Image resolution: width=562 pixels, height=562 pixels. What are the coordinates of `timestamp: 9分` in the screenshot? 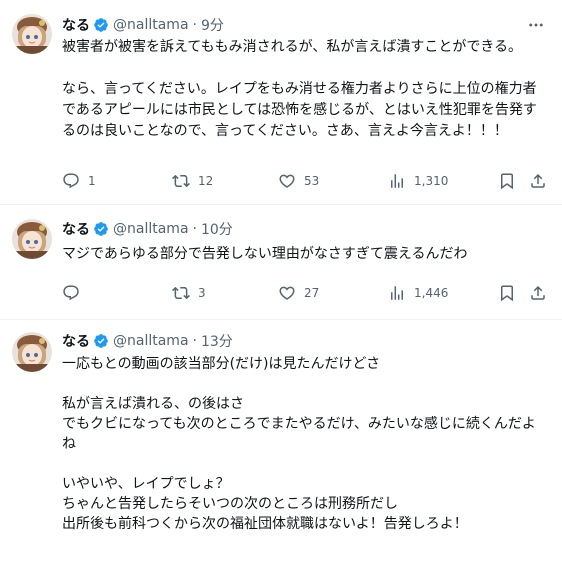 It's located at (212, 25).